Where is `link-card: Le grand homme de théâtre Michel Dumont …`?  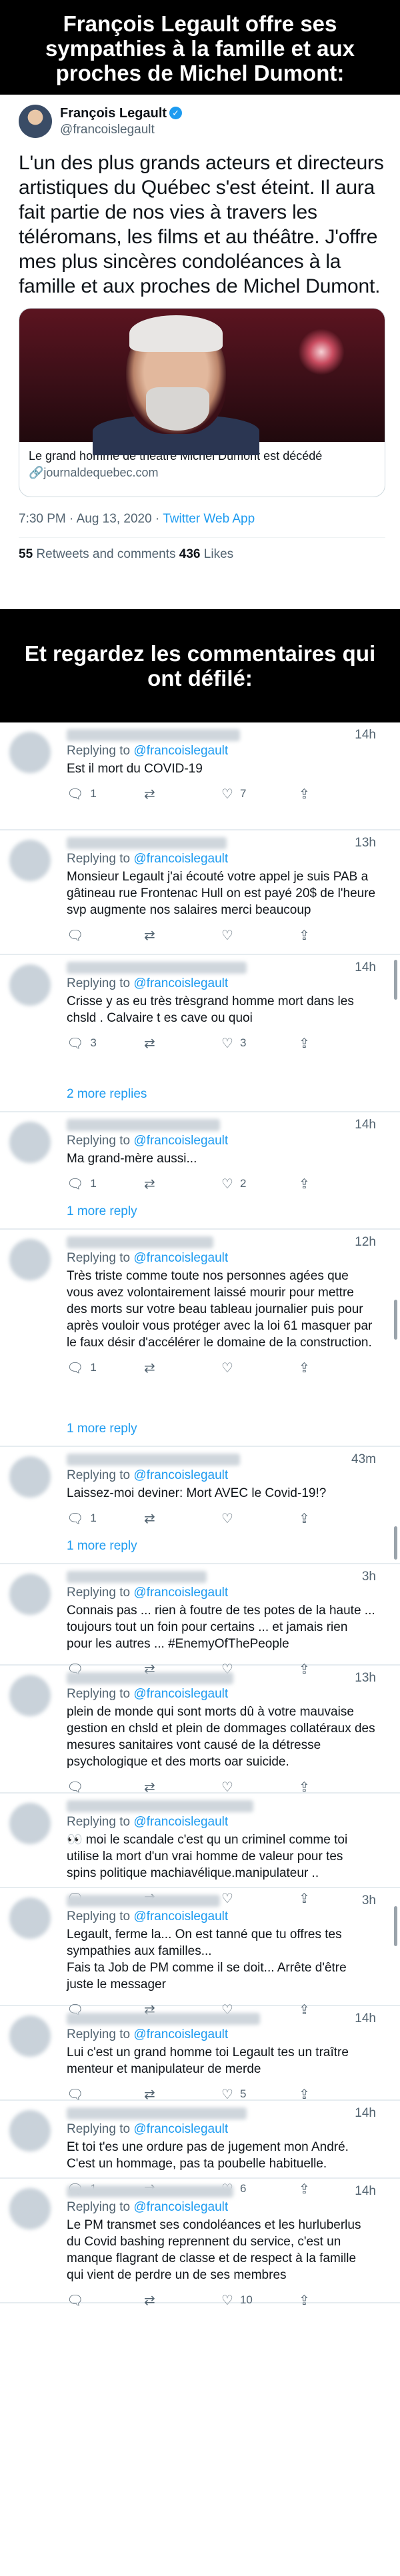 link-card: Le grand homme de théâtre Michel Dumont … is located at coordinates (202, 402).